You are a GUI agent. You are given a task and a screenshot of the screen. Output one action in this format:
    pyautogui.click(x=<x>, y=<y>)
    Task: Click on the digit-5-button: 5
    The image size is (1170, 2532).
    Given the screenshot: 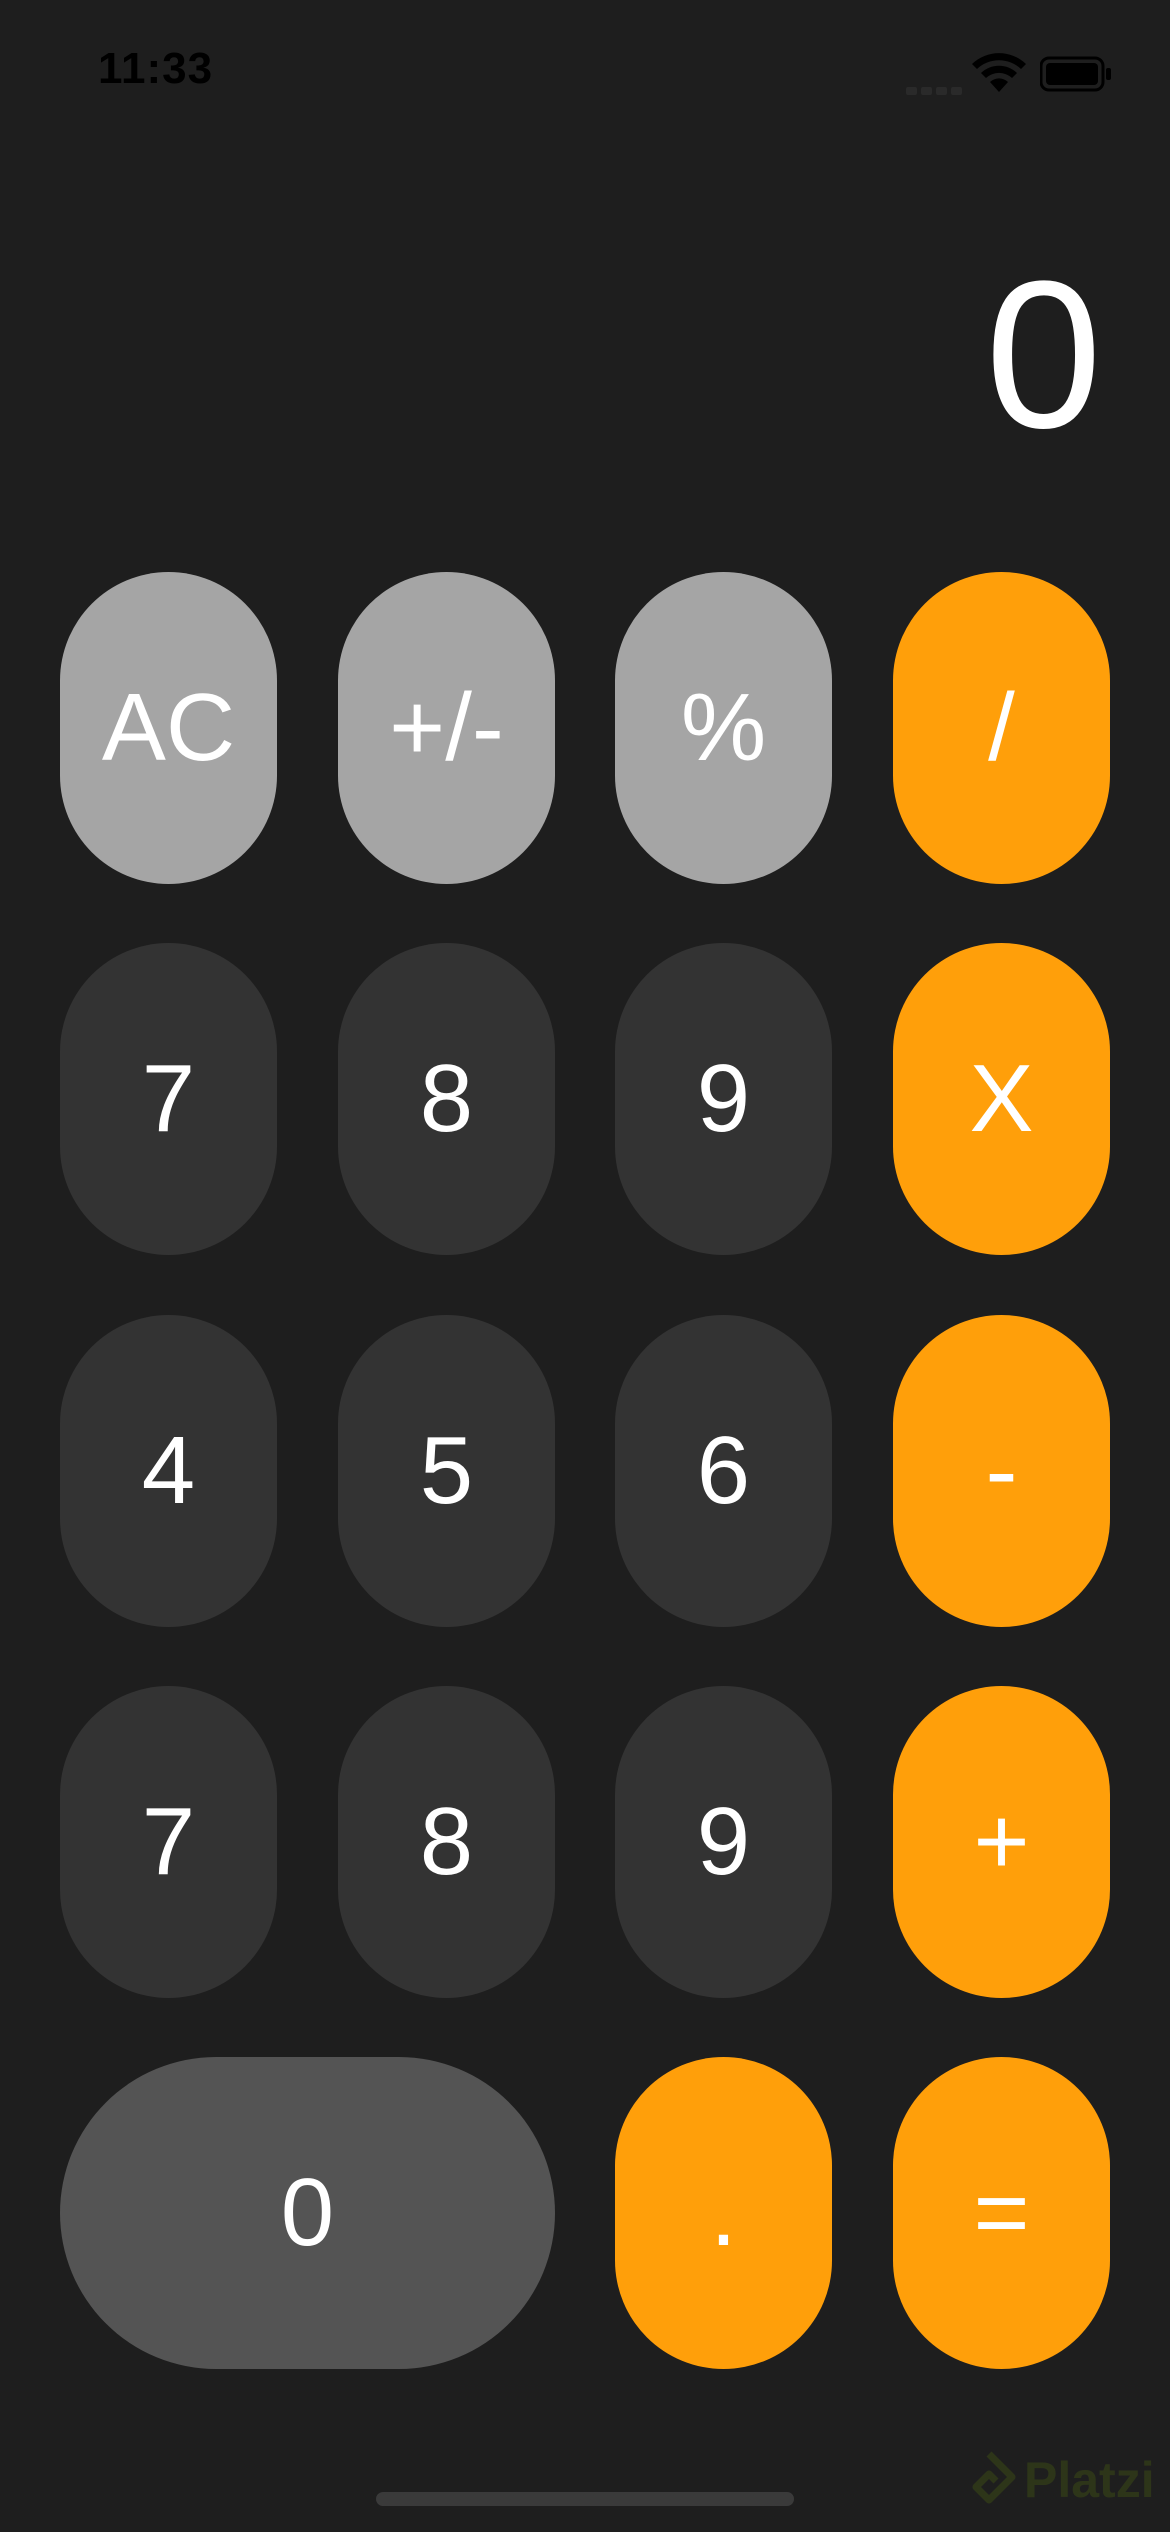 What is the action you would take?
    pyautogui.click(x=446, y=1471)
    